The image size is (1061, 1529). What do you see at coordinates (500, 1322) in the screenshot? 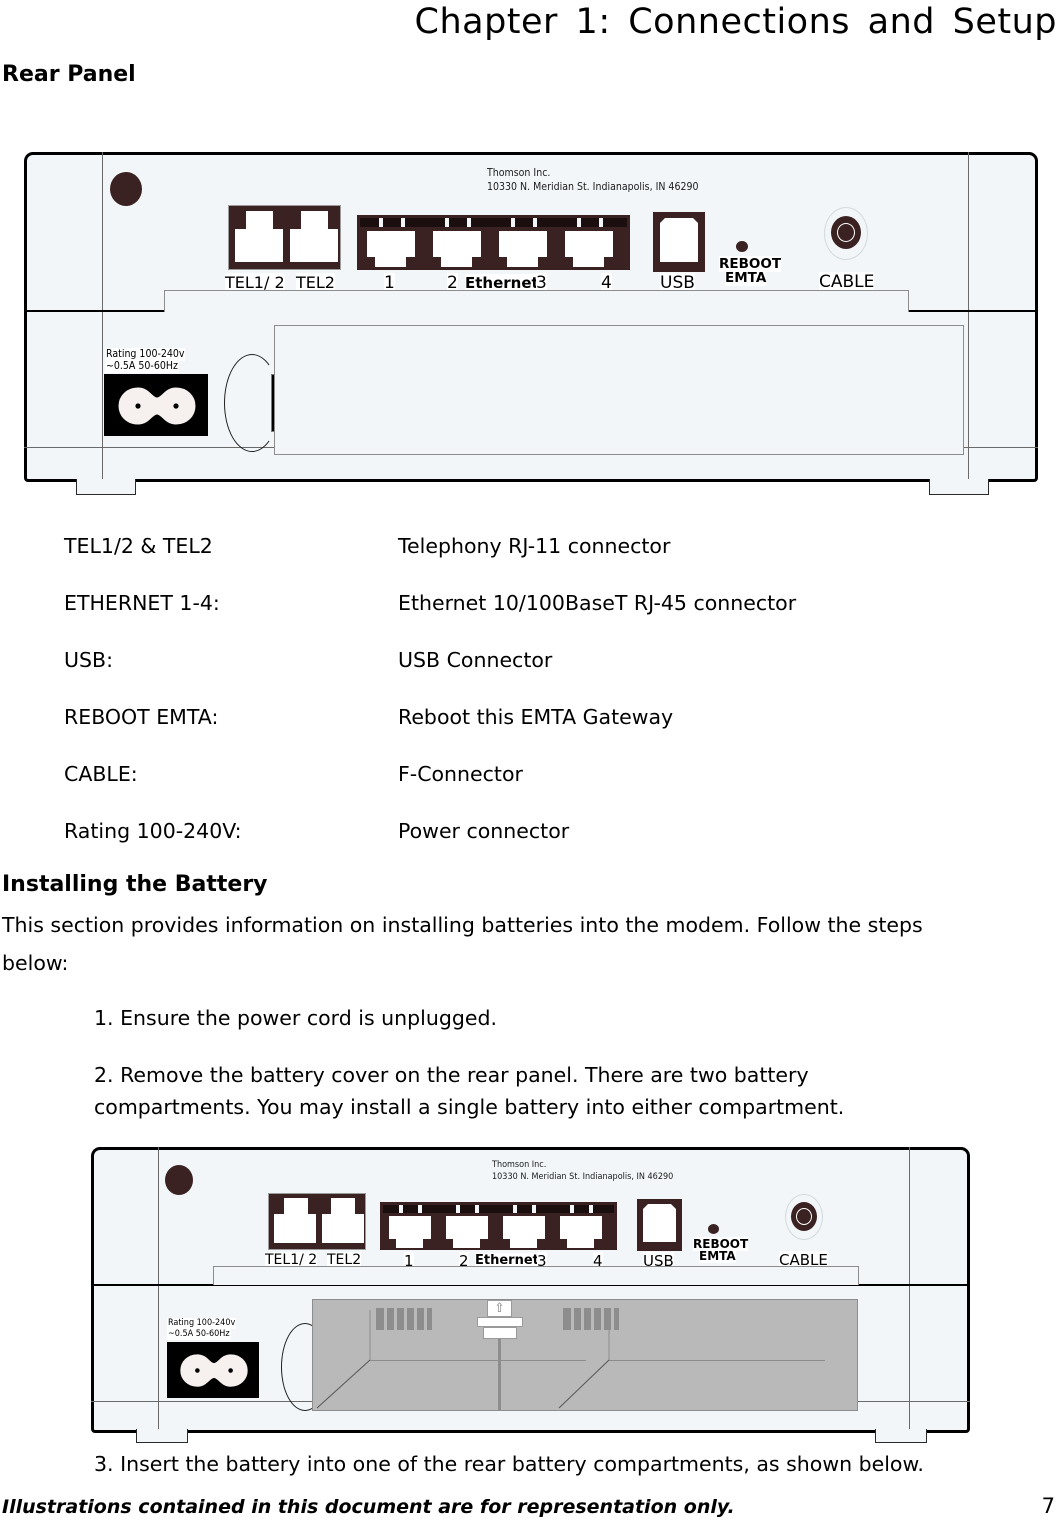
I see `battery-connector-plate-upper` at bounding box center [500, 1322].